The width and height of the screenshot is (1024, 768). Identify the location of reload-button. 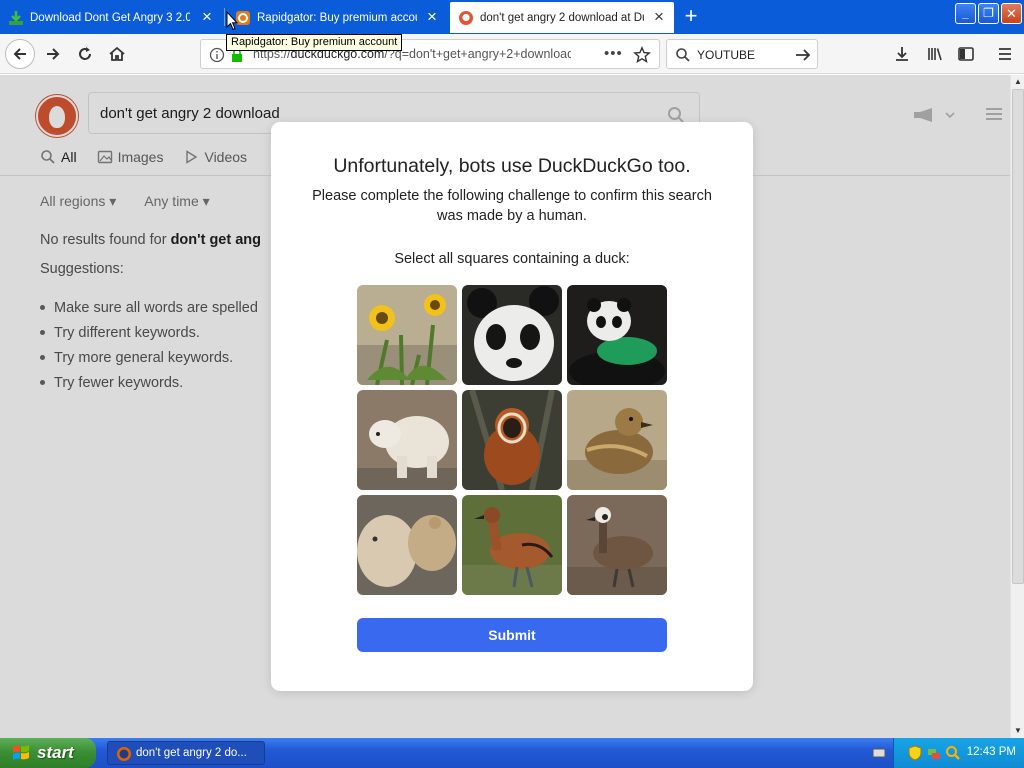
(85, 54).